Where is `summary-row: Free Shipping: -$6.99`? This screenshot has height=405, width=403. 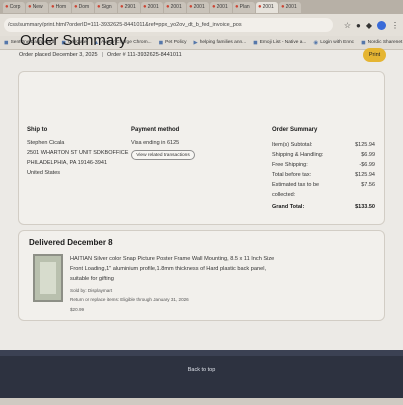 summary-row: Free Shipping: -$6.99 is located at coordinates (323, 165).